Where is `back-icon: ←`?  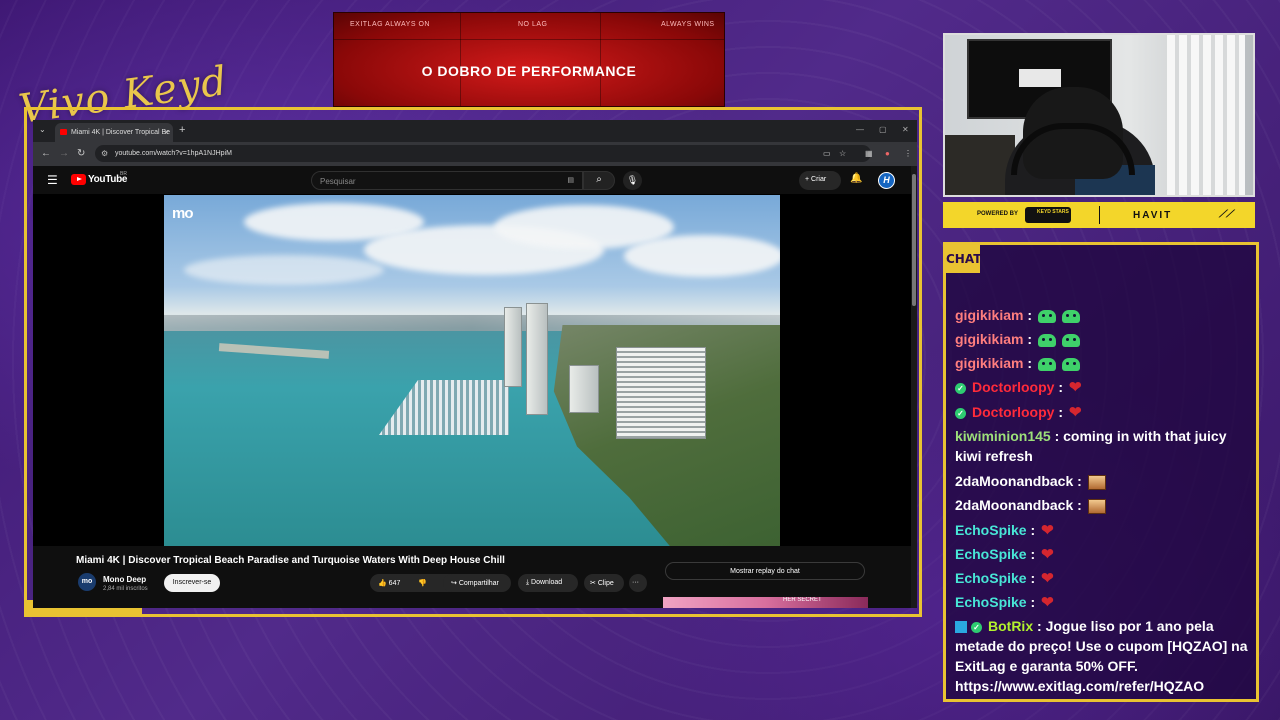 back-icon: ← is located at coordinates (46, 153).